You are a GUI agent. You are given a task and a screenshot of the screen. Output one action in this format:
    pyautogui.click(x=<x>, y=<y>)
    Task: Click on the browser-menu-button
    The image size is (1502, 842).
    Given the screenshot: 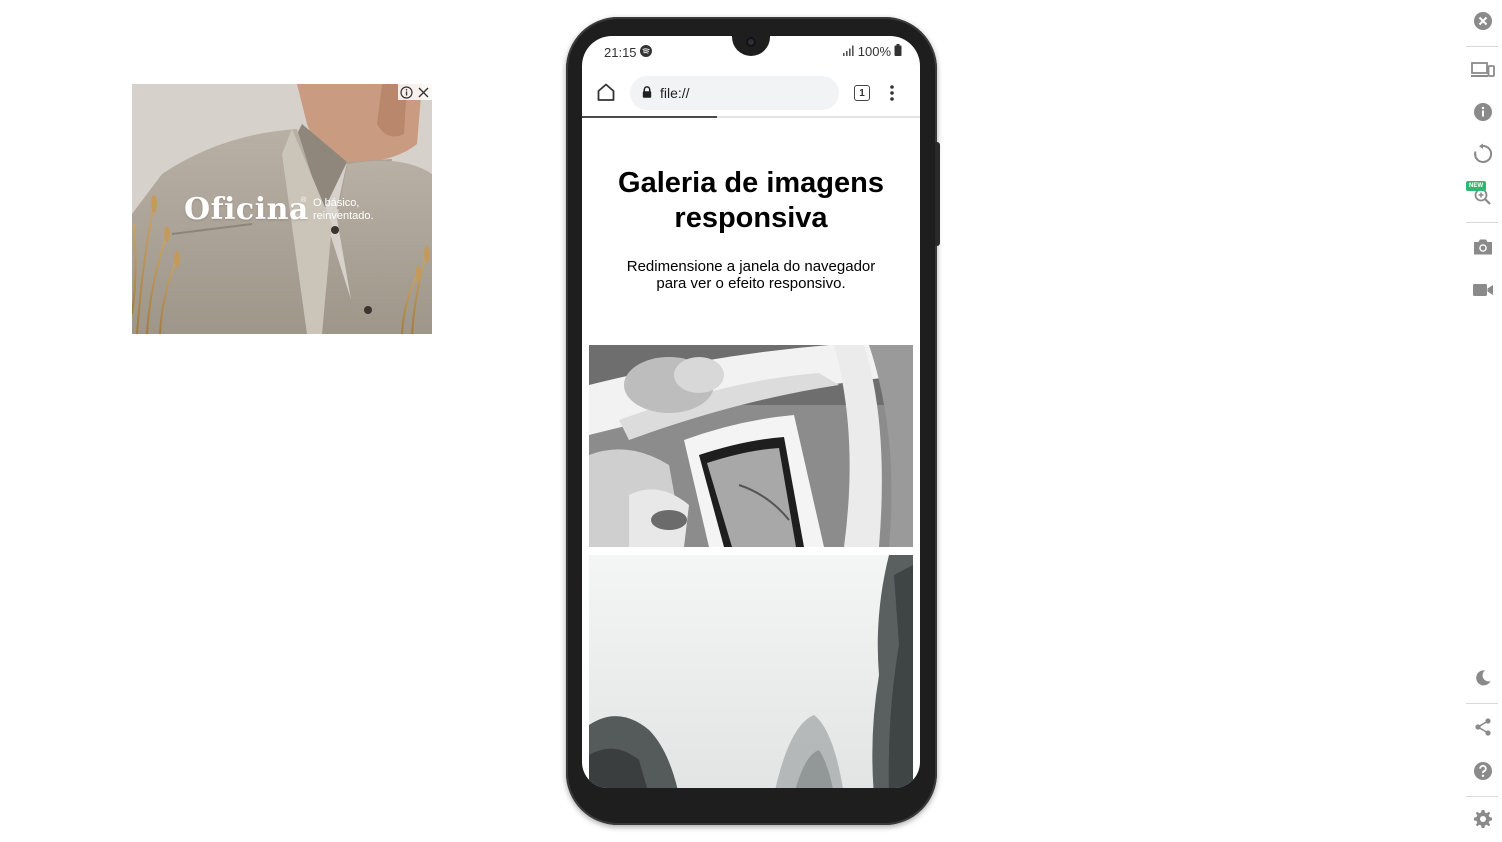 What is the action you would take?
    pyautogui.click(x=892, y=95)
    